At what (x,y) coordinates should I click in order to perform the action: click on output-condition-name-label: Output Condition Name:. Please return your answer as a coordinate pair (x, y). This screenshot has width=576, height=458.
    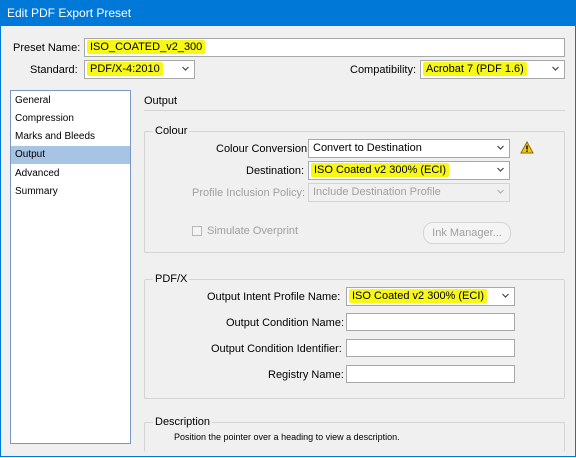
    Looking at the image, I should click on (285, 323).